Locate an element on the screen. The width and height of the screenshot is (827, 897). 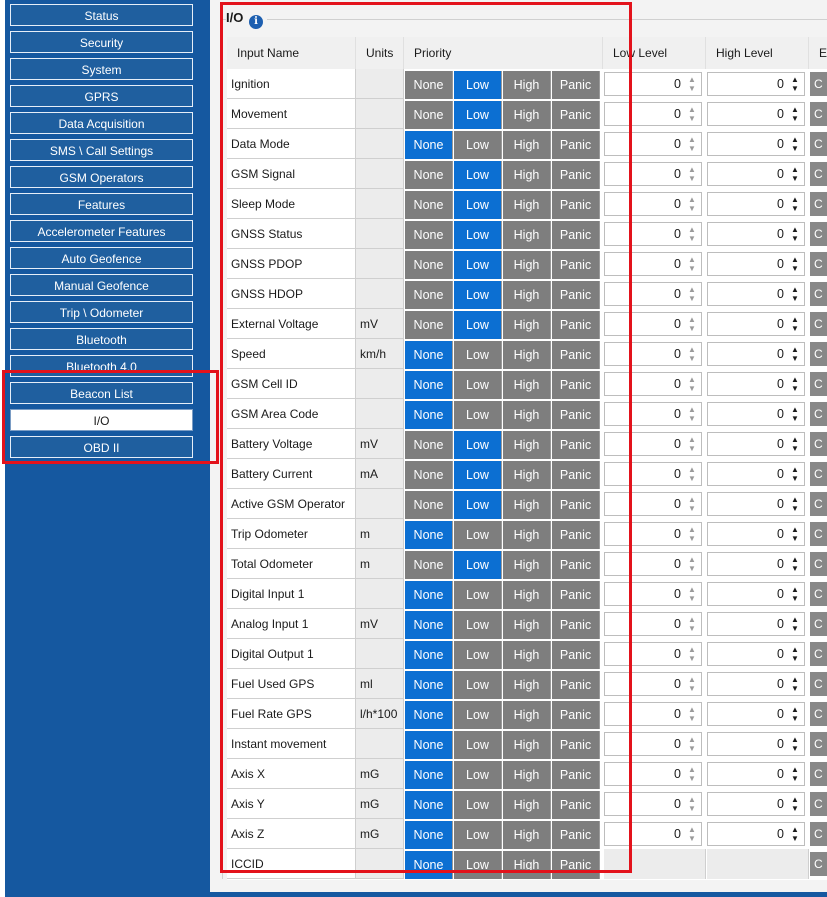
sidebar-item-beacon-list: Beacon List is located at coordinates (101, 393).